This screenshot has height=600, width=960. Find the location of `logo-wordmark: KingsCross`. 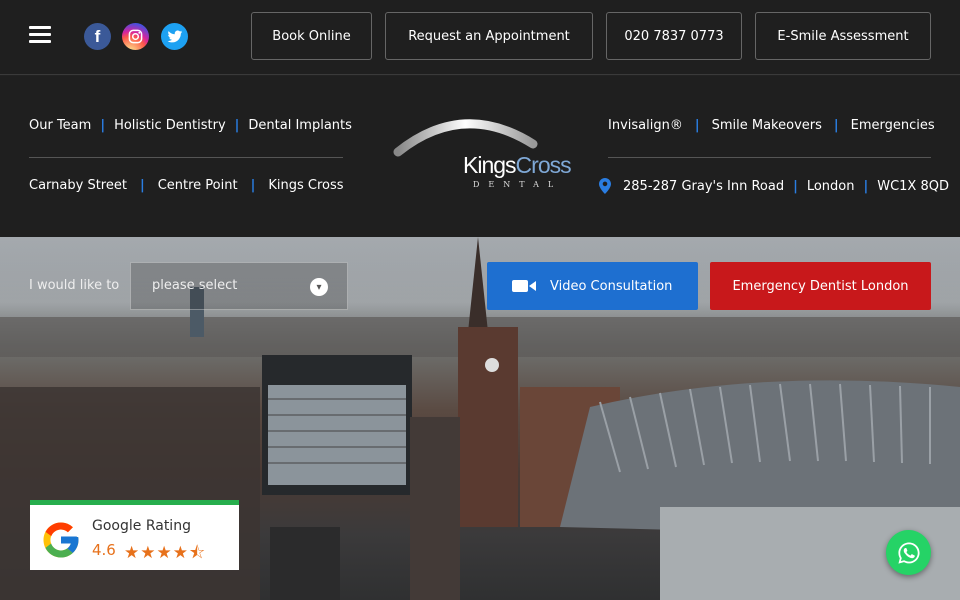

logo-wordmark: KingsCross is located at coordinates (517, 165).